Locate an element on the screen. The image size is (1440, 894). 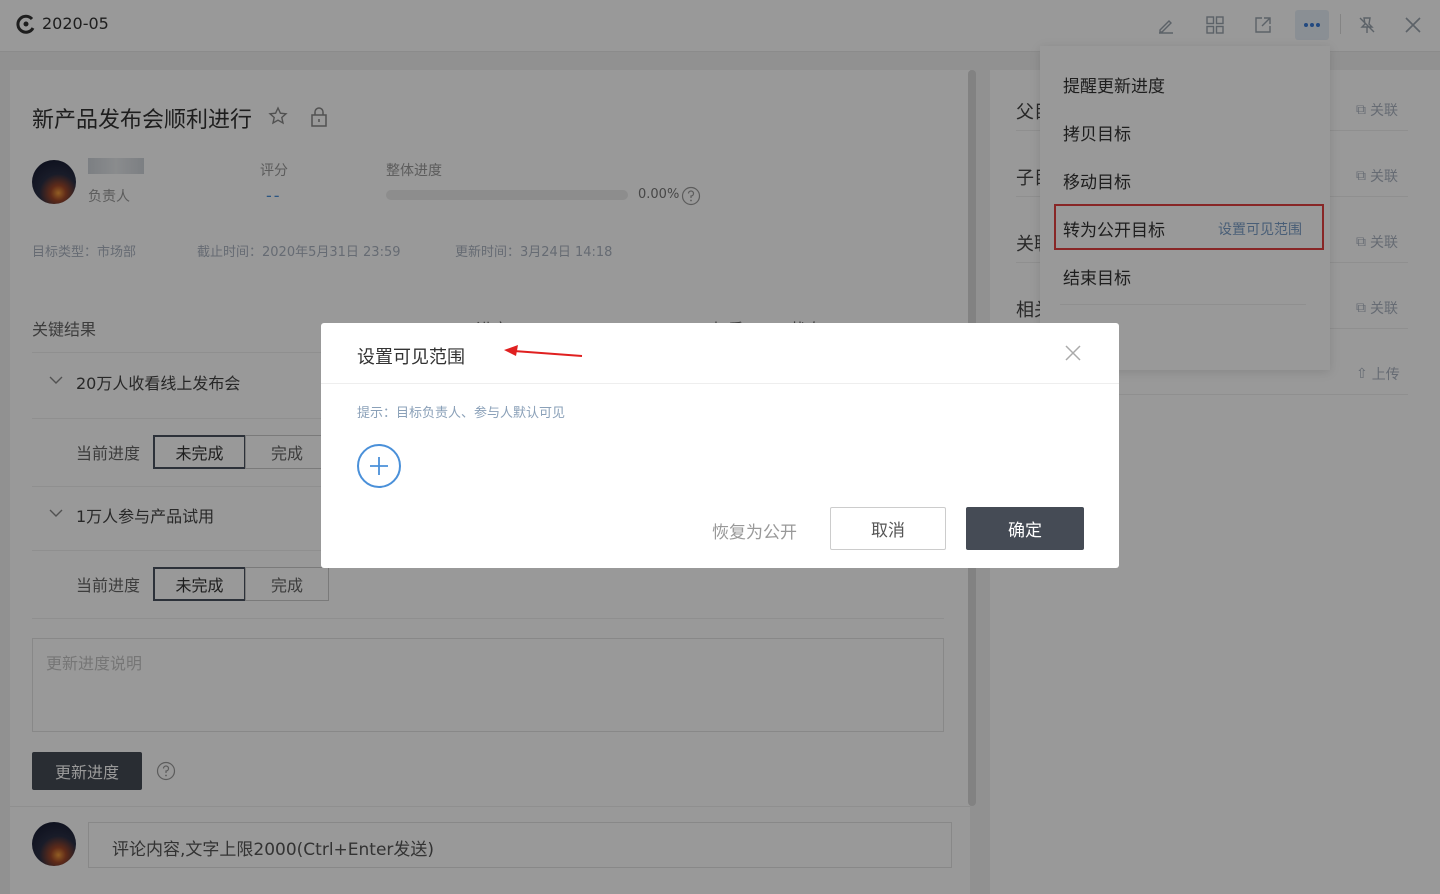
confirm-button: 确定 is located at coordinates (1025, 528).